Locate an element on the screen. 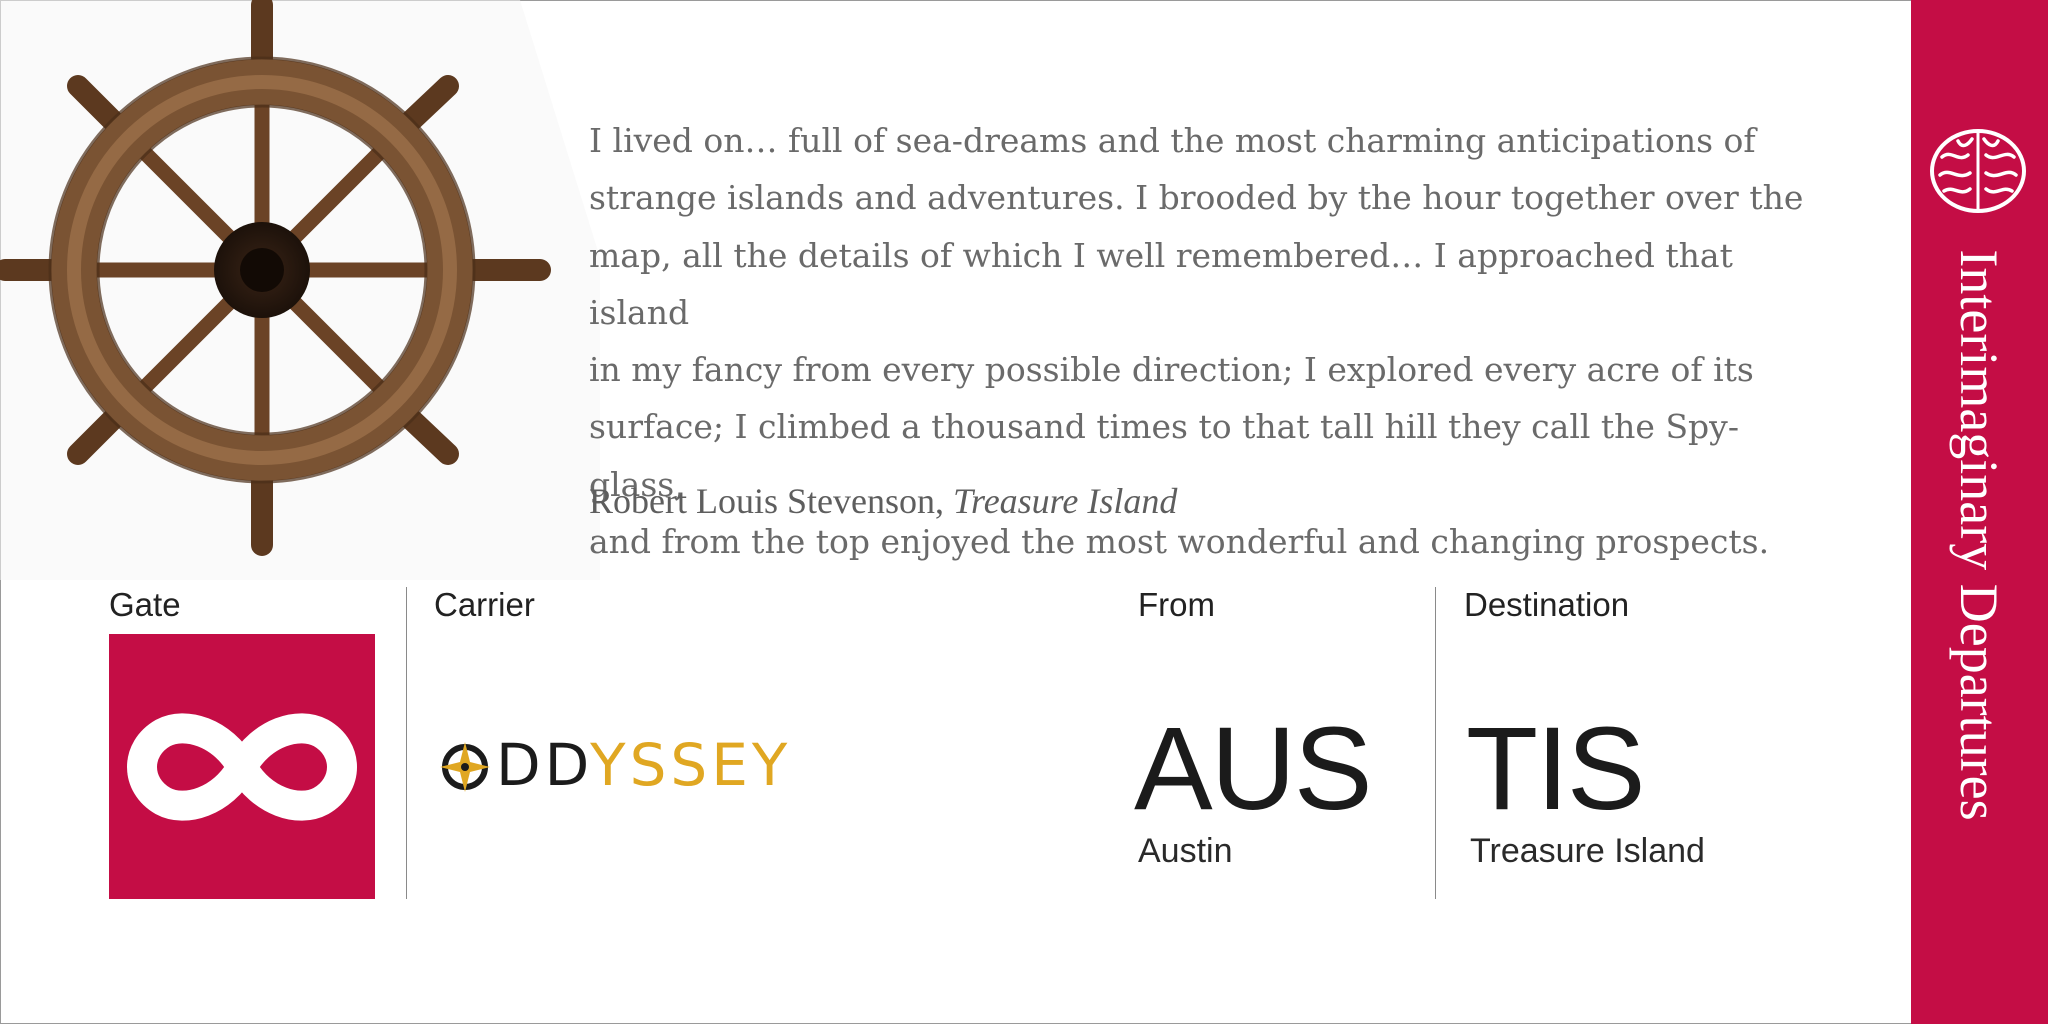 This screenshot has width=2048, height=1024. from-city: Austin is located at coordinates (1185, 851).